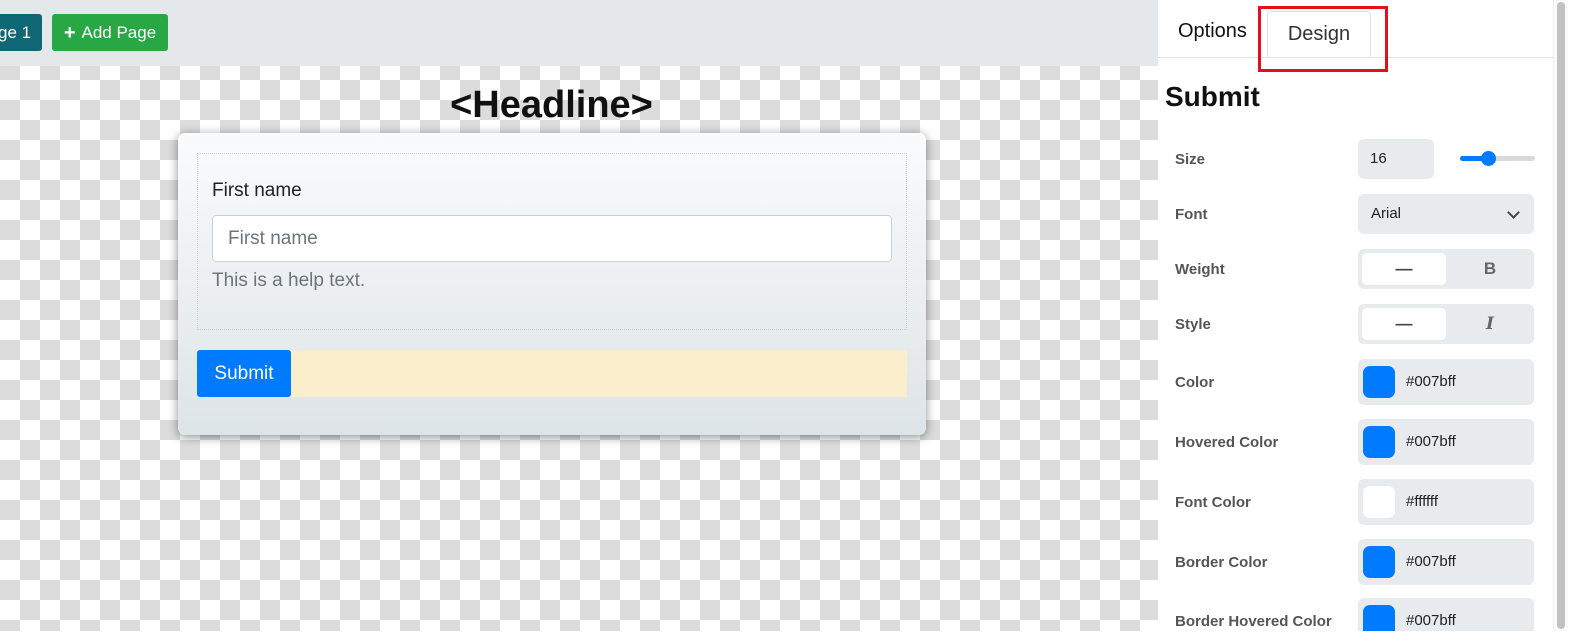 Image resolution: width=1573 pixels, height=644 pixels. Describe the element at coordinates (1379, 382) in the screenshot. I see `color-swatch` at that location.